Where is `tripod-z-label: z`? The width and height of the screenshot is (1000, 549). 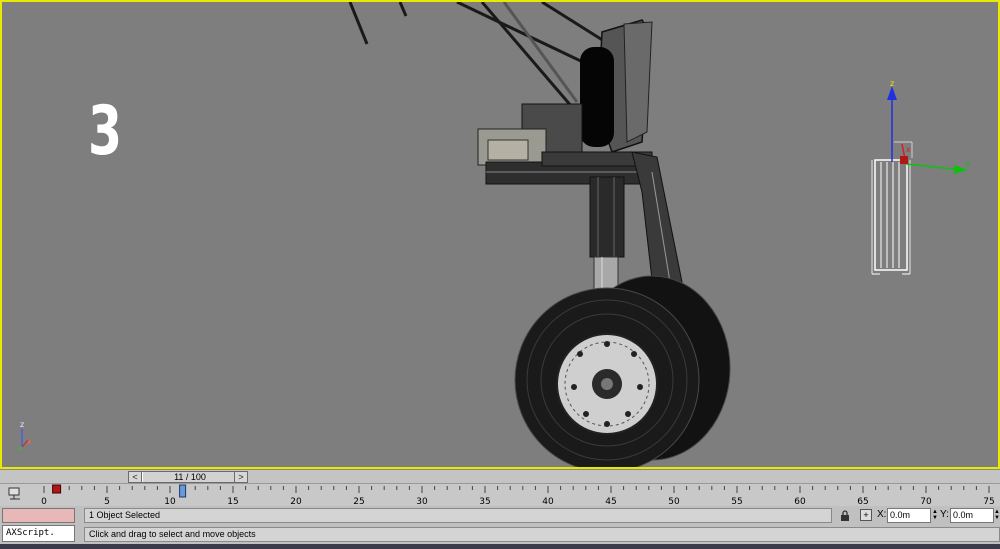
tripod-z-label: z is located at coordinates (22, 424).